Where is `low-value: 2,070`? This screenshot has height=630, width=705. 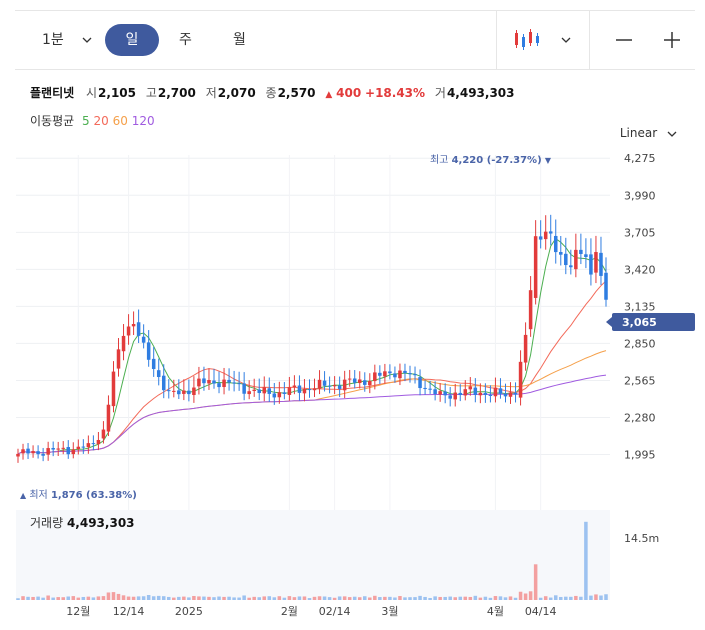 low-value: 2,070 is located at coordinates (236, 93).